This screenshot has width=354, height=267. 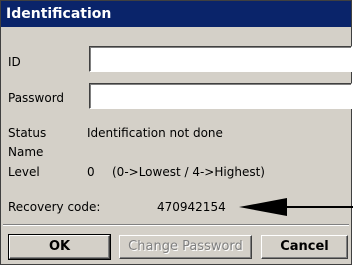 What do you see at coordinates (14, 62) in the screenshot?
I see `id-label: ID` at bounding box center [14, 62].